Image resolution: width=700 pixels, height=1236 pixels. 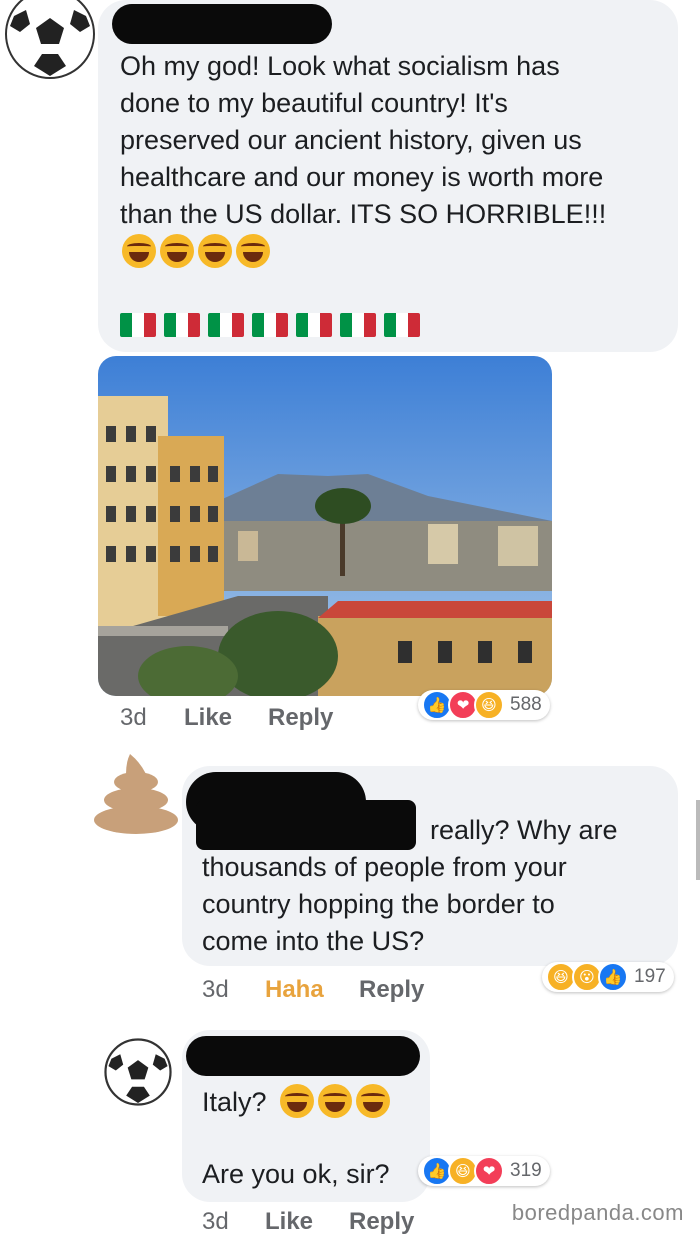 I want to click on comment-3-reactions: 👍 😆 ❤ 319, so click(x=484, y=1171).